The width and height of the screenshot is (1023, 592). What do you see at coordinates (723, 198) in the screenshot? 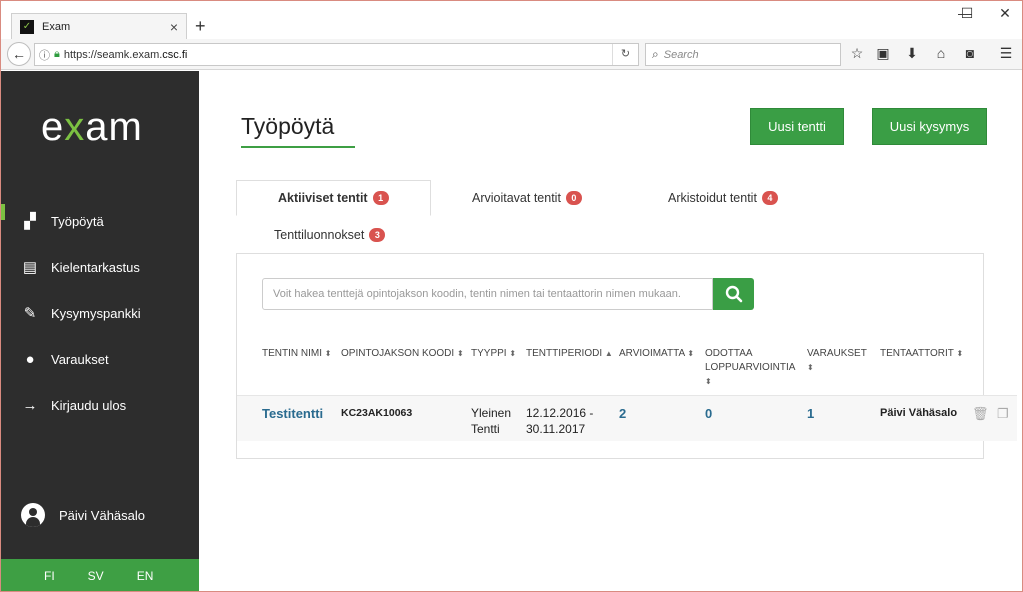
I see `tab-archived-exams: Arkistoidut tentit 4` at bounding box center [723, 198].